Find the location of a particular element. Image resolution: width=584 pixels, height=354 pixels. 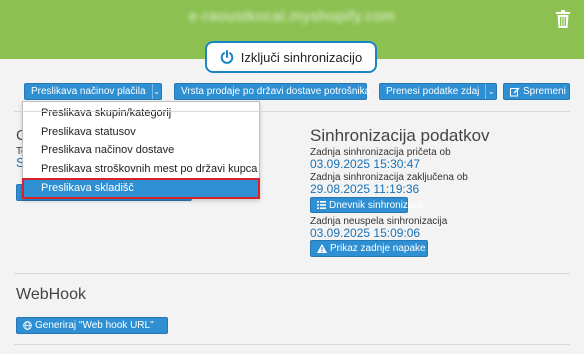

last-fail-value: 03.09.2025 15:09:06 is located at coordinates (365, 233).